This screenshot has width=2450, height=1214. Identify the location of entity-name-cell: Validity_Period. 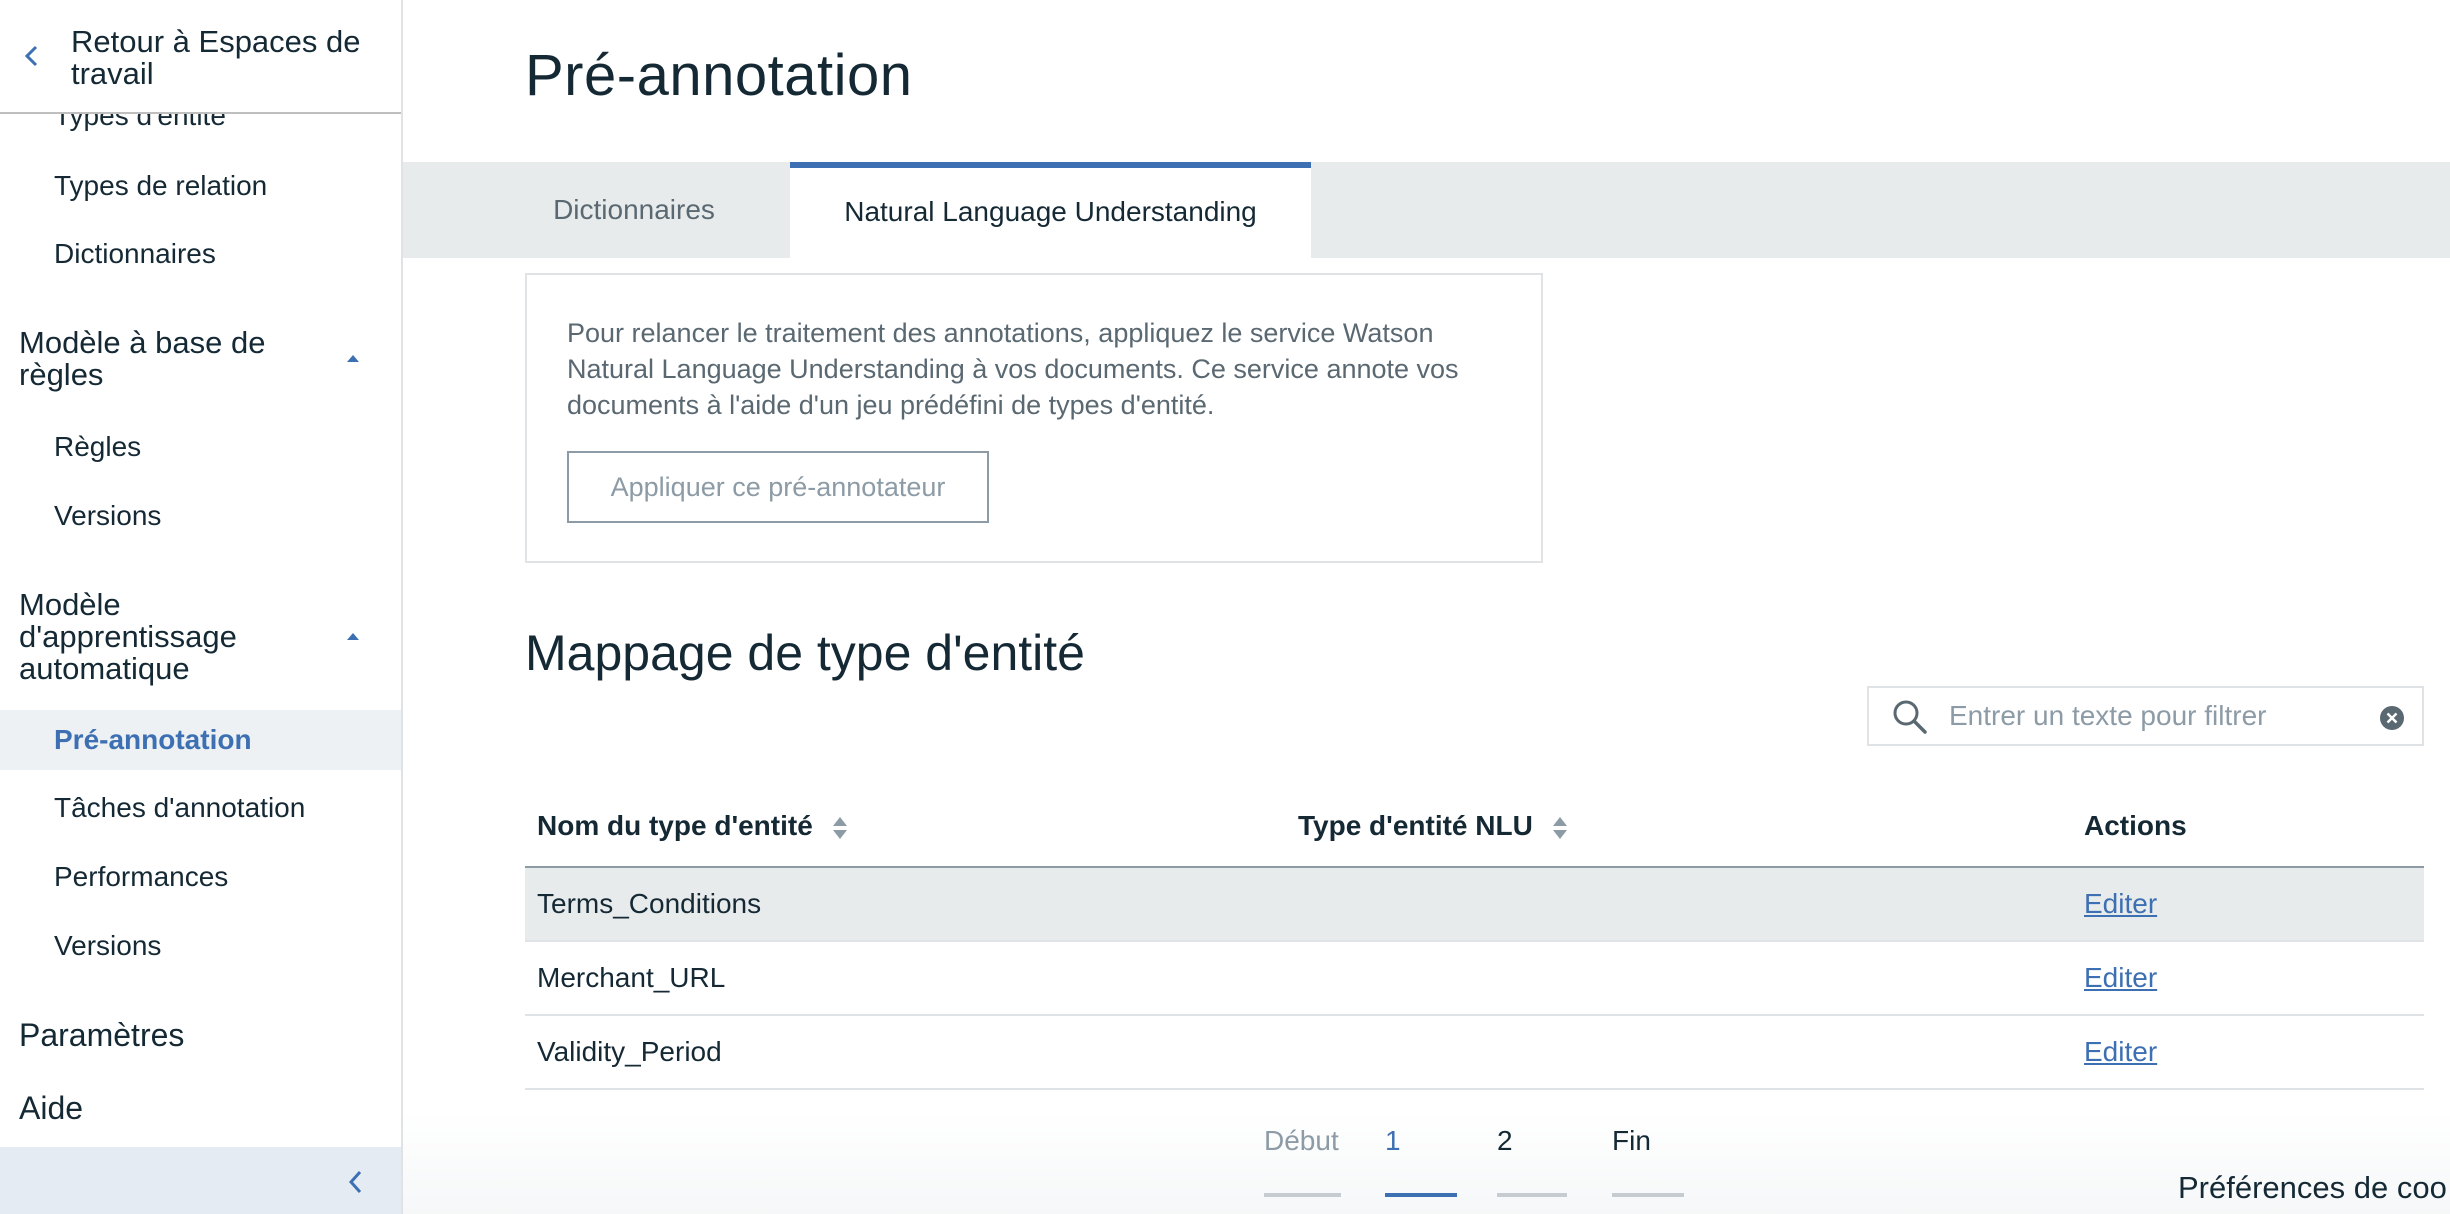
(629, 1051).